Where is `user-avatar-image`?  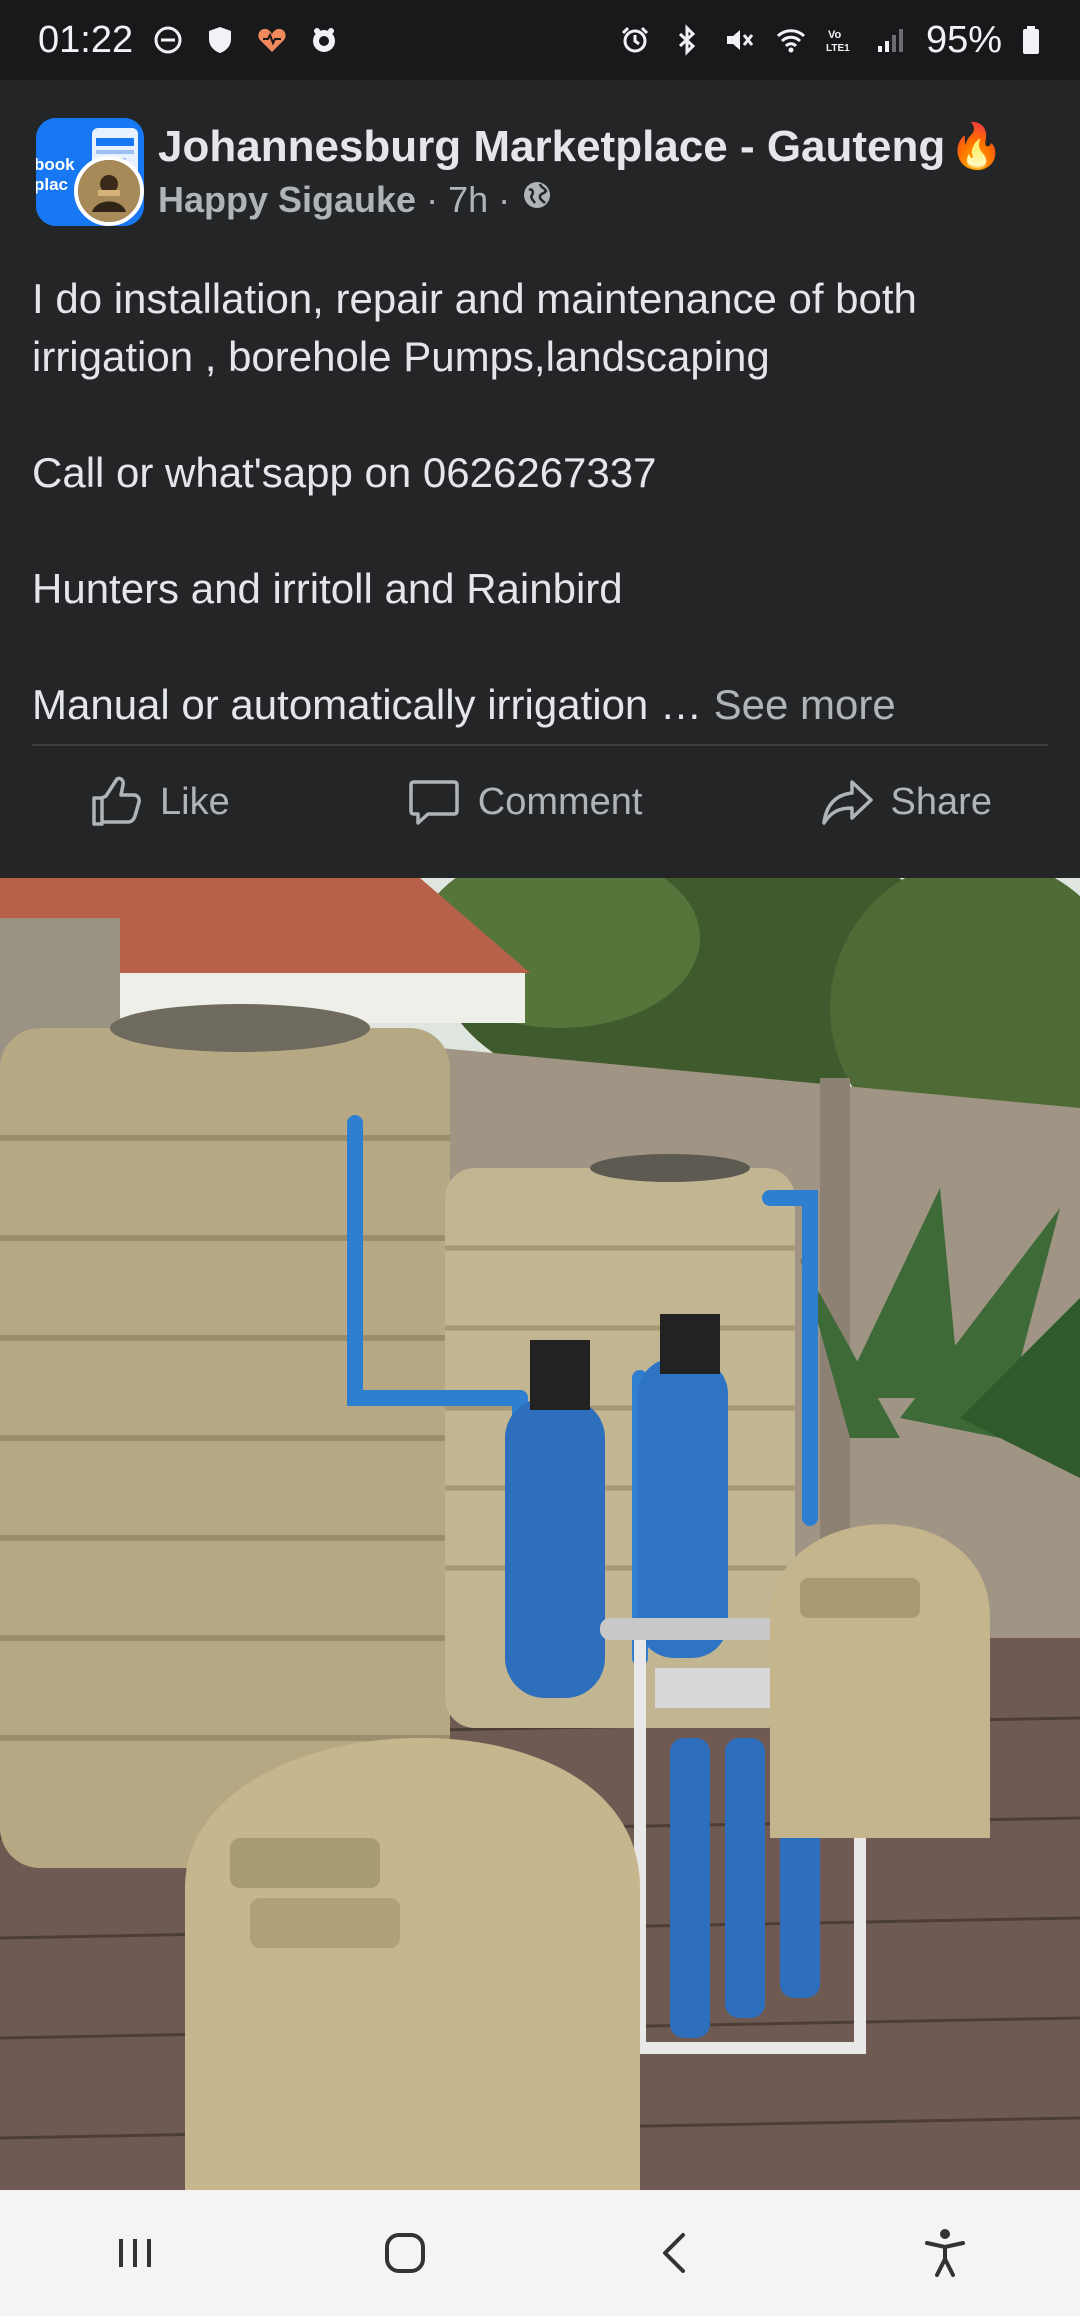 user-avatar-image is located at coordinates (109, 191).